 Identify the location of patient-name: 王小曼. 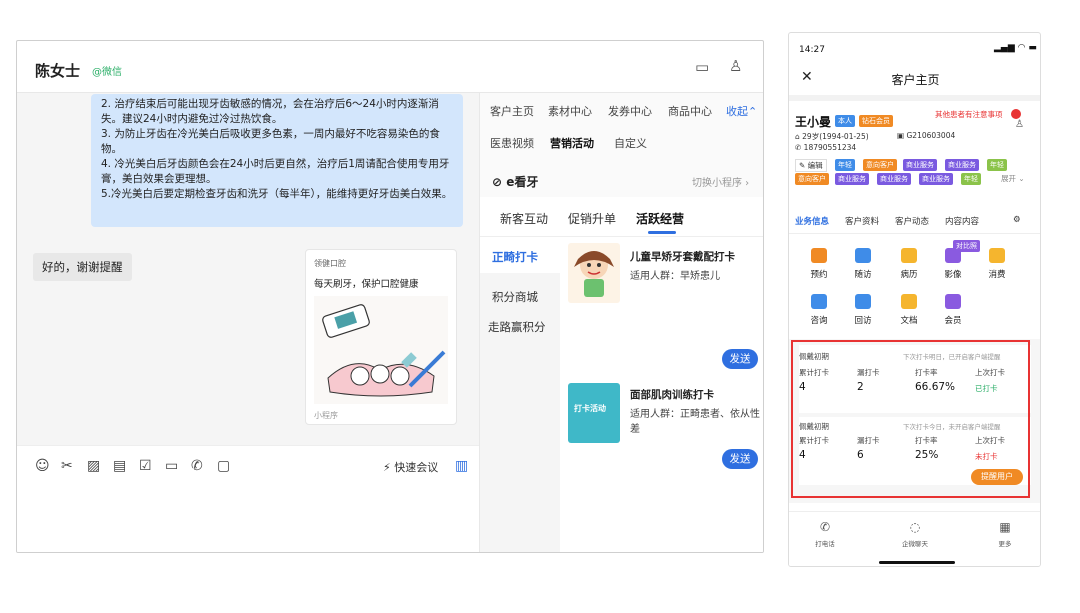
(813, 122).